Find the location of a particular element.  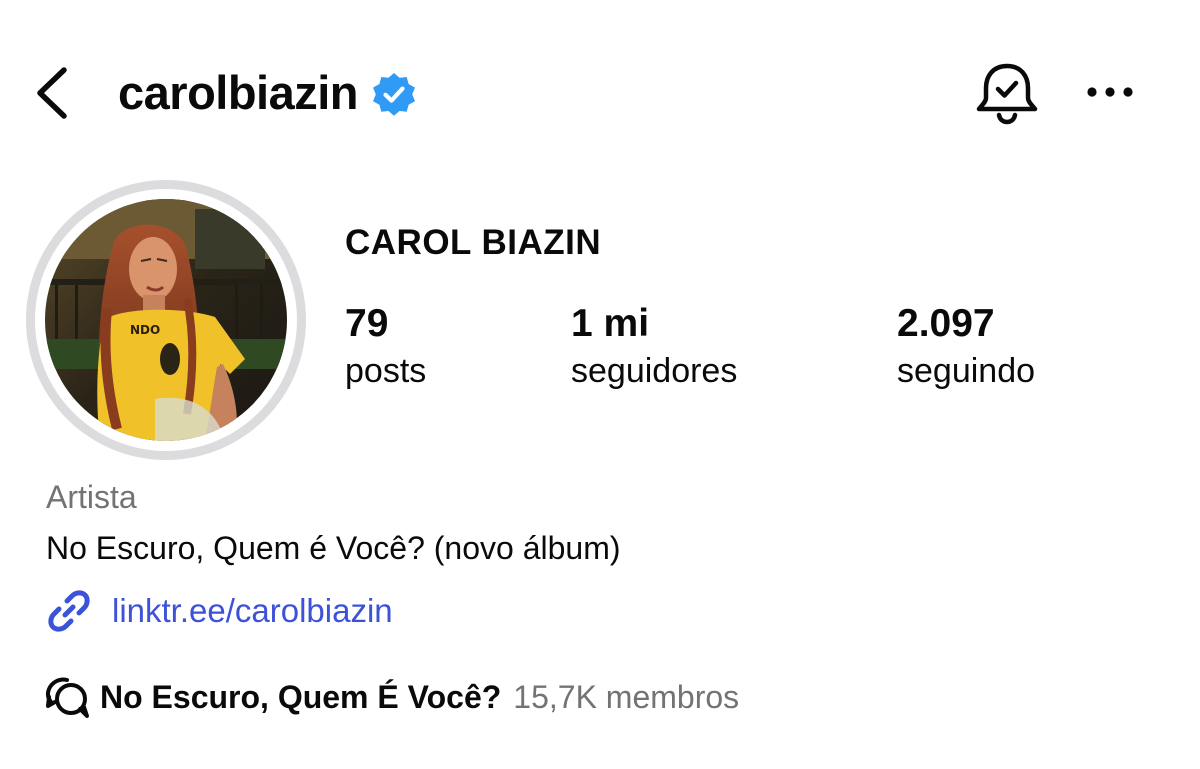

back-button is located at coordinates (53, 93).